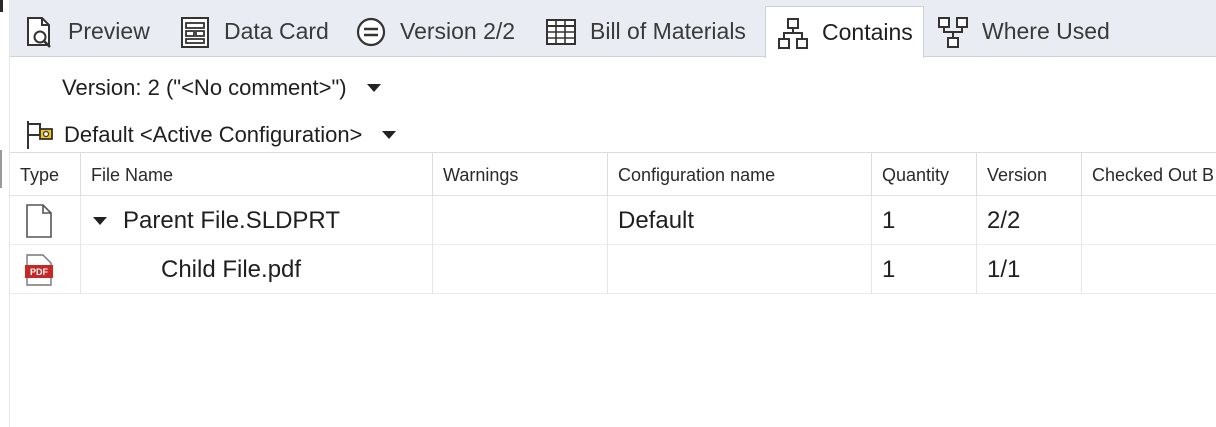 This screenshot has height=427, width=1216. What do you see at coordinates (39, 221) in the screenshot?
I see `document-icon` at bounding box center [39, 221].